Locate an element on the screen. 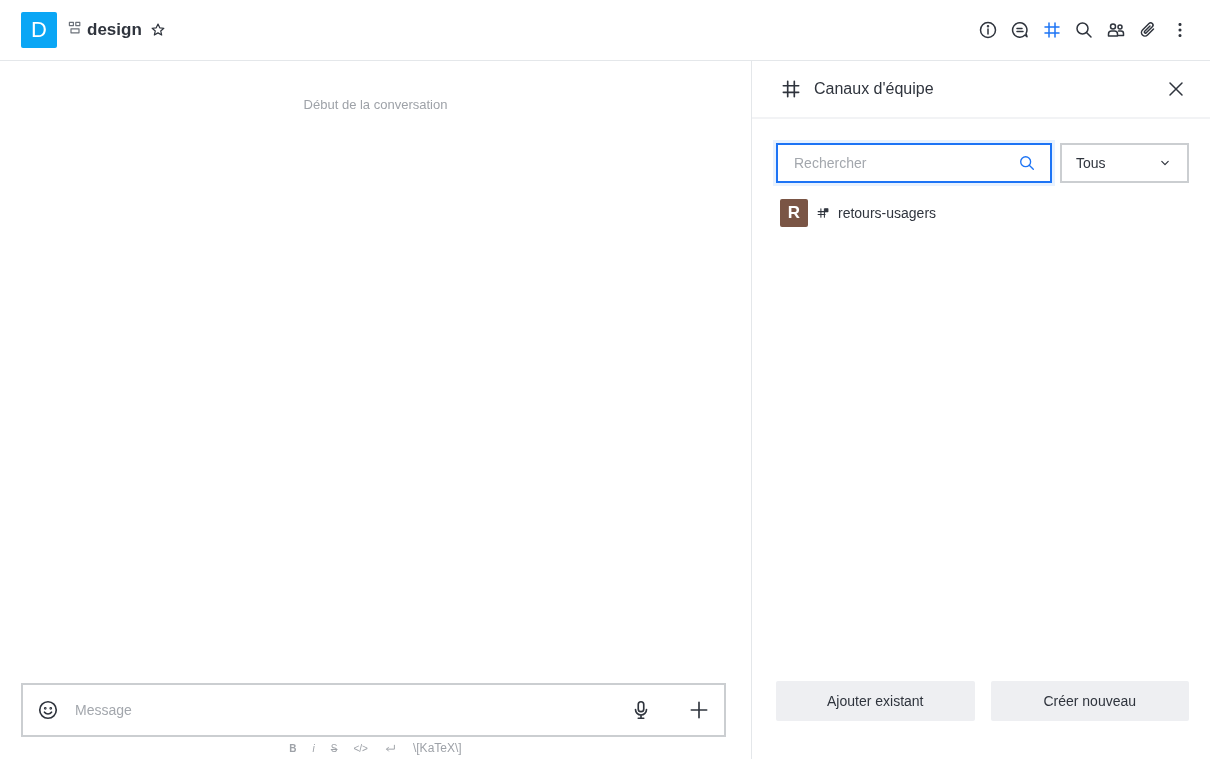  close-icon is located at coordinates (1176, 89).